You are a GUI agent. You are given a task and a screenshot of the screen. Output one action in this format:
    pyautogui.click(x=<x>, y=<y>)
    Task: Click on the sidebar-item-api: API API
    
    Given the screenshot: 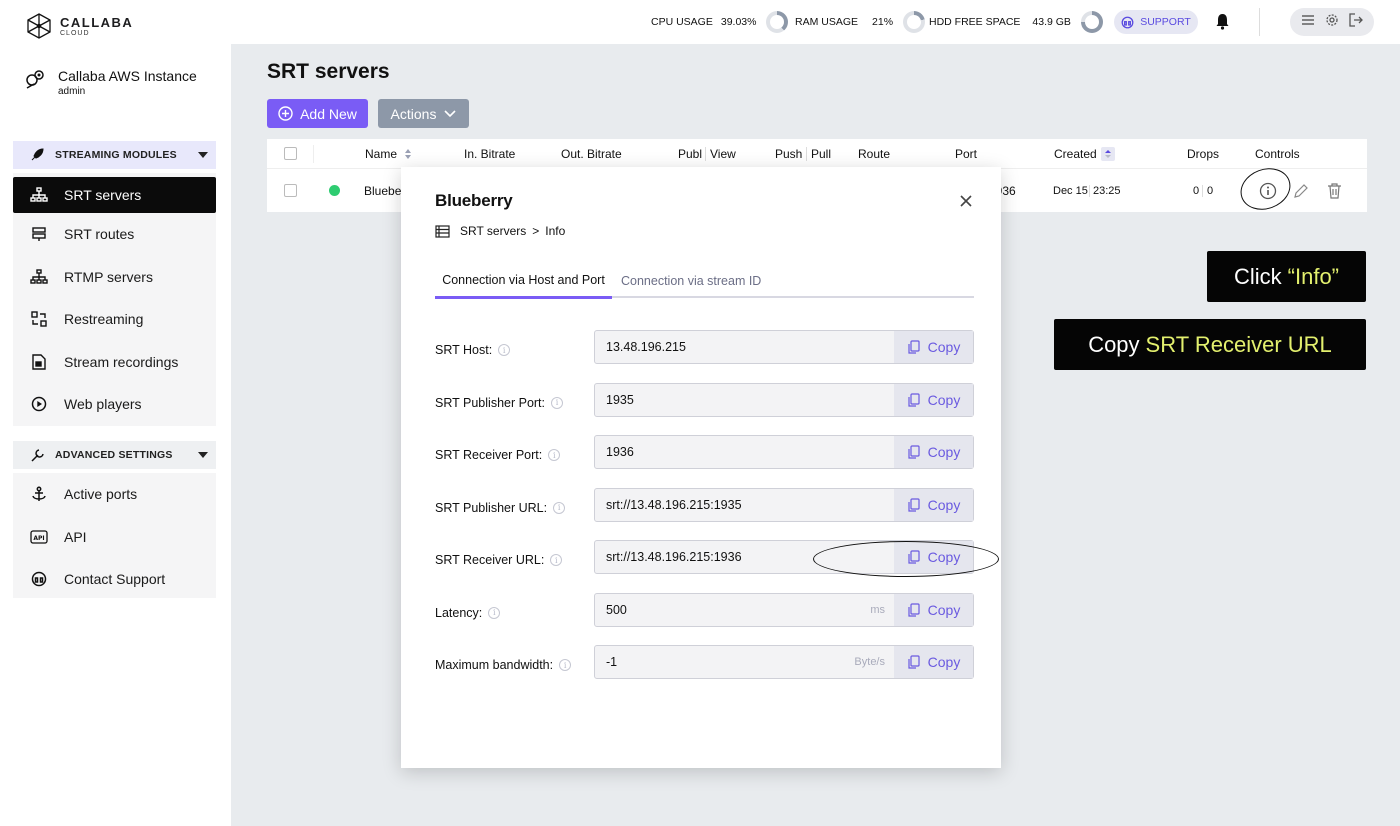 What is the action you would take?
    pyautogui.click(x=114, y=537)
    